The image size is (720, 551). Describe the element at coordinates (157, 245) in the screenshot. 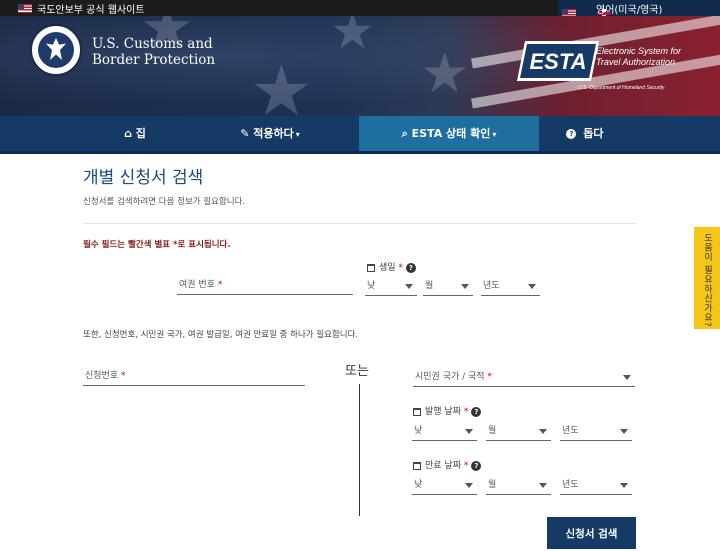

I see `required-fields-note: 필수 필드는 빨간색 별표 *로 표시됩니다.` at that location.